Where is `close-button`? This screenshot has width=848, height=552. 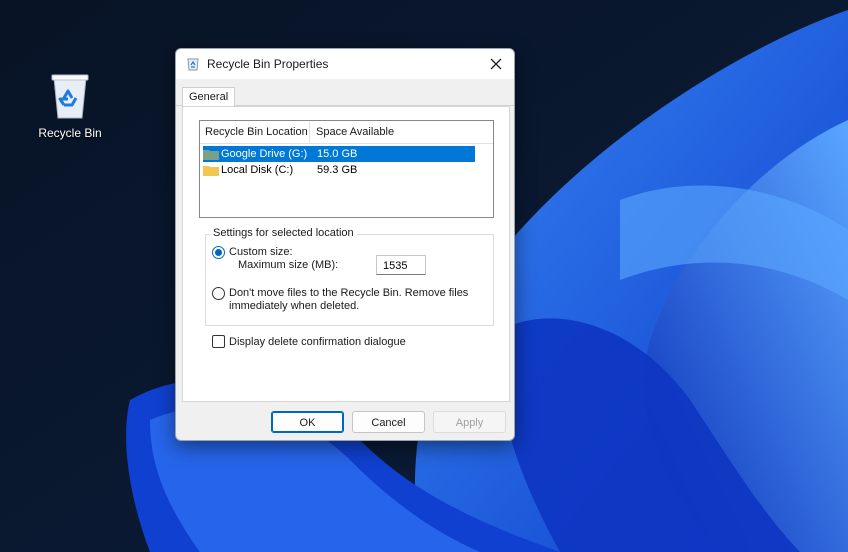
close-button is located at coordinates (496, 64).